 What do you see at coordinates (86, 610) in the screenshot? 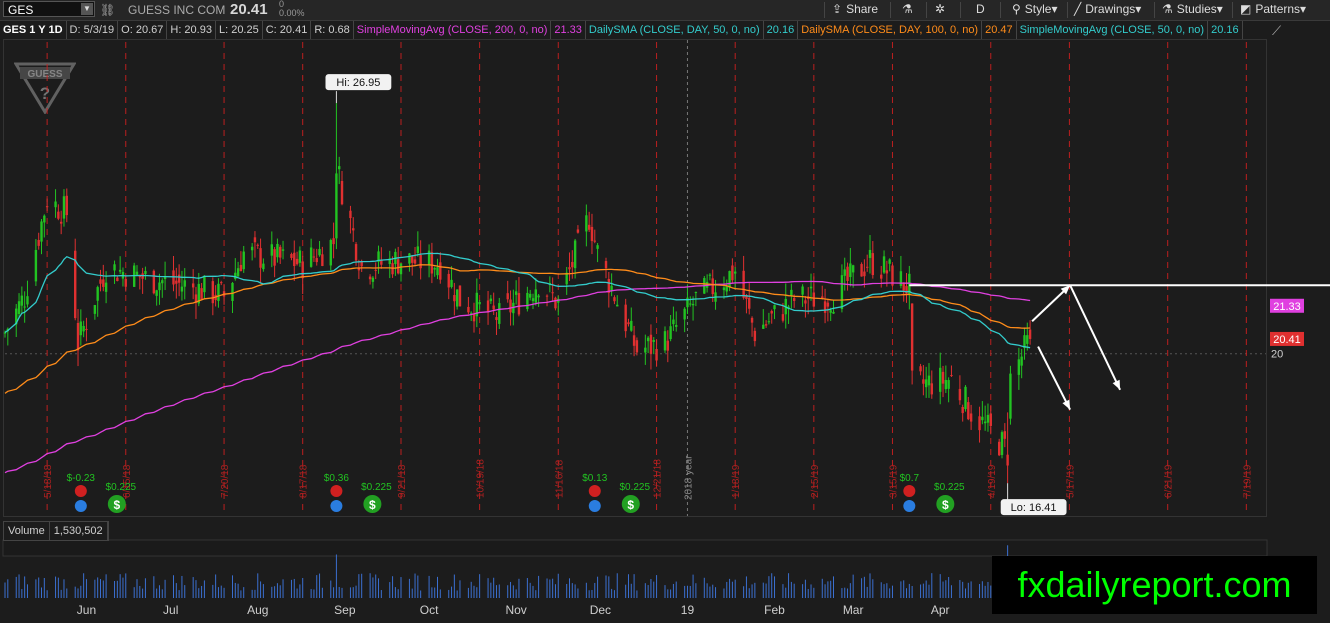
I see `x-tick-label: Jun` at bounding box center [86, 610].